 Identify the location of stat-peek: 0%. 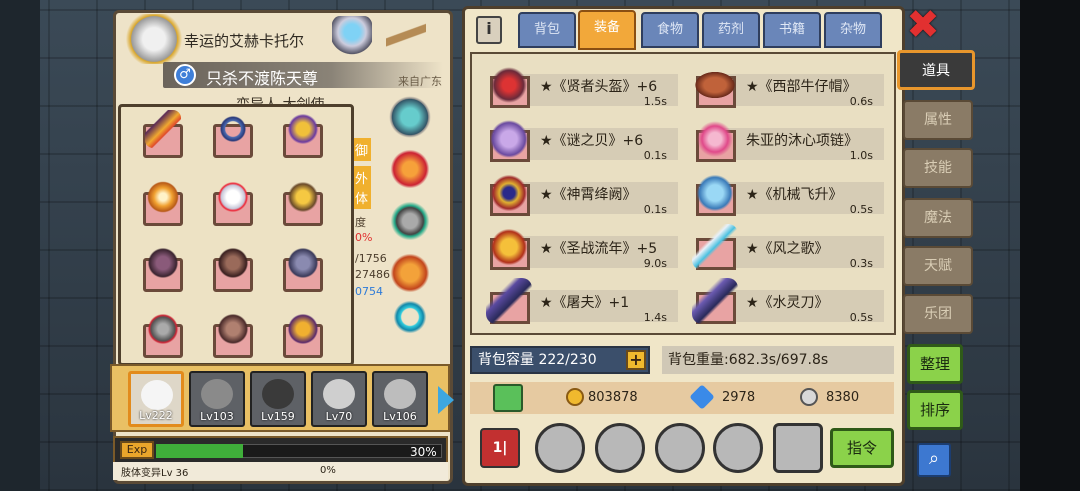
(364, 237).